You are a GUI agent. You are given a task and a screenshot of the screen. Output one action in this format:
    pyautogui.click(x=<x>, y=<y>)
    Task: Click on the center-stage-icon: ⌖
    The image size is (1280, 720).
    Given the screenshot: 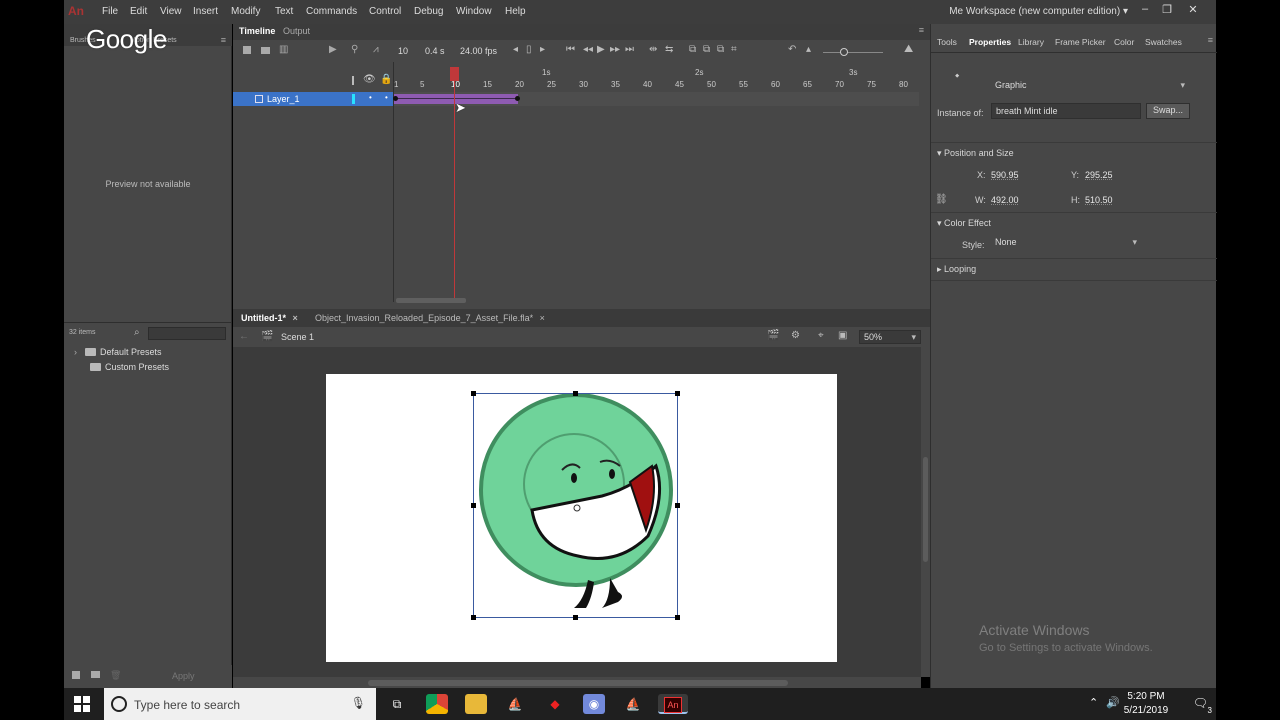 What is the action you would take?
    pyautogui.click(x=821, y=335)
    